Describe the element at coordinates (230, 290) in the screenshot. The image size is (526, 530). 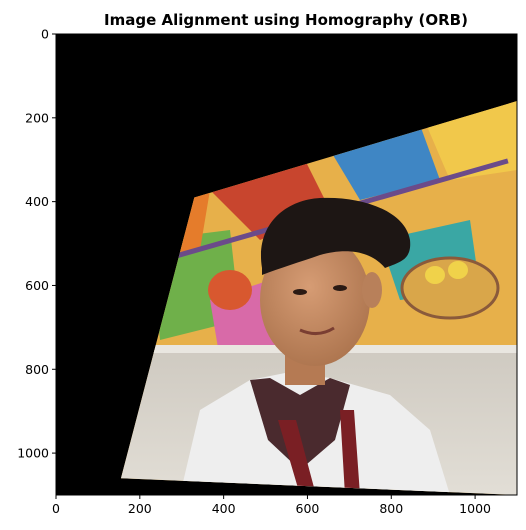
I see `mural-pumpkin` at that location.